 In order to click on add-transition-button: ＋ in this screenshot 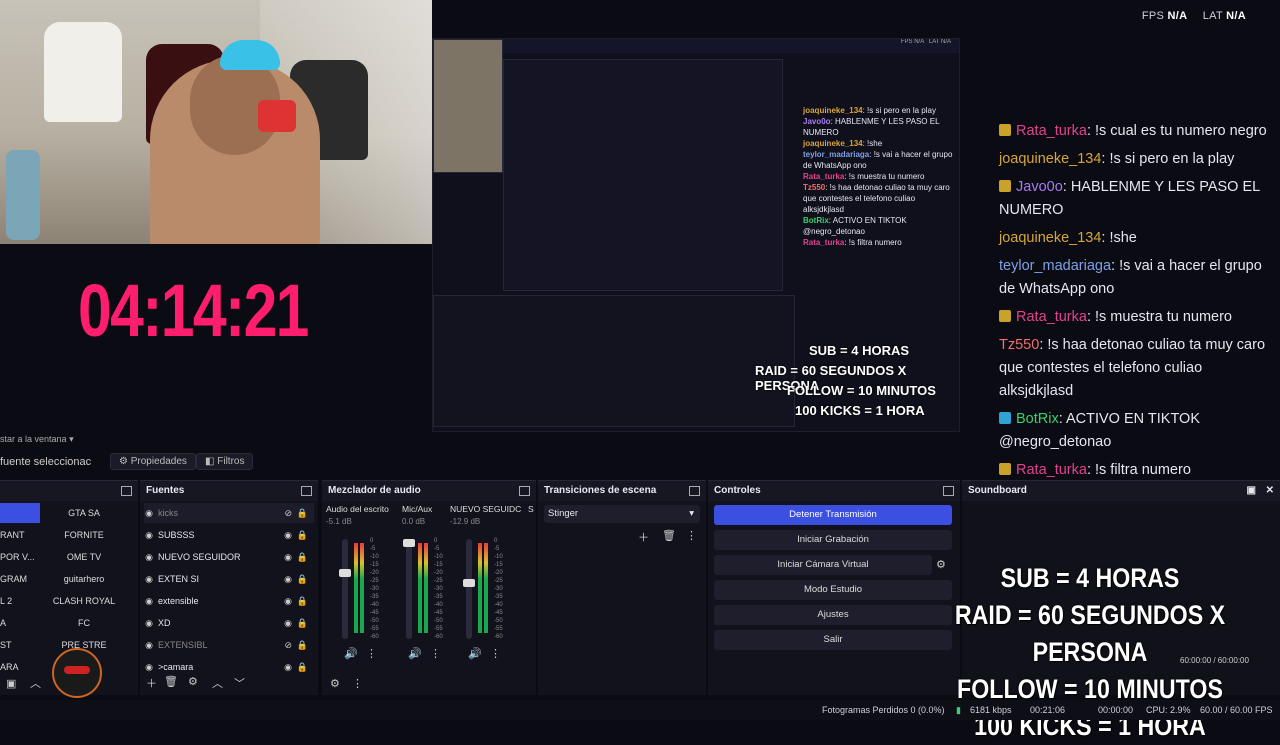, I will do `click(643, 537)`.